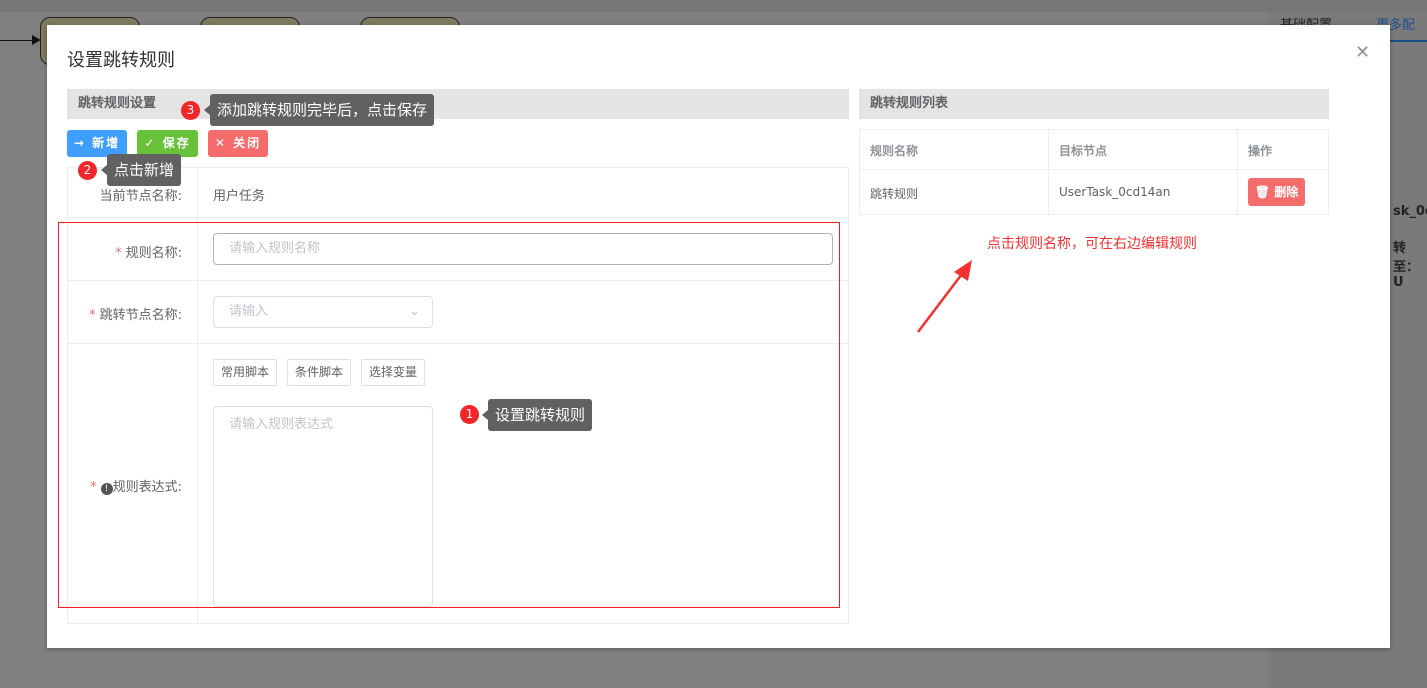 The image size is (1427, 688). What do you see at coordinates (17, 40) in the screenshot?
I see `flow-edge` at bounding box center [17, 40].